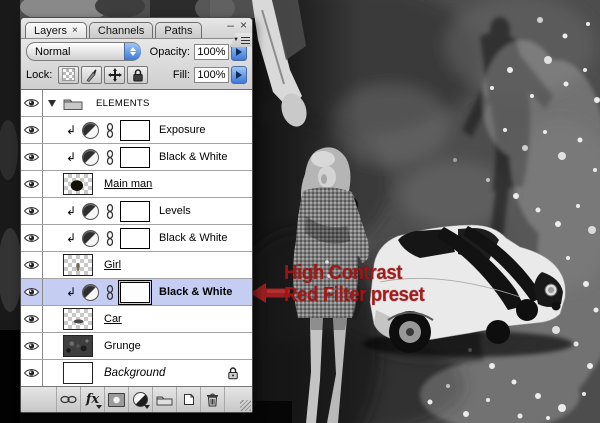  What do you see at coordinates (122, 346) in the screenshot?
I see `layer-name: Grunge` at bounding box center [122, 346].